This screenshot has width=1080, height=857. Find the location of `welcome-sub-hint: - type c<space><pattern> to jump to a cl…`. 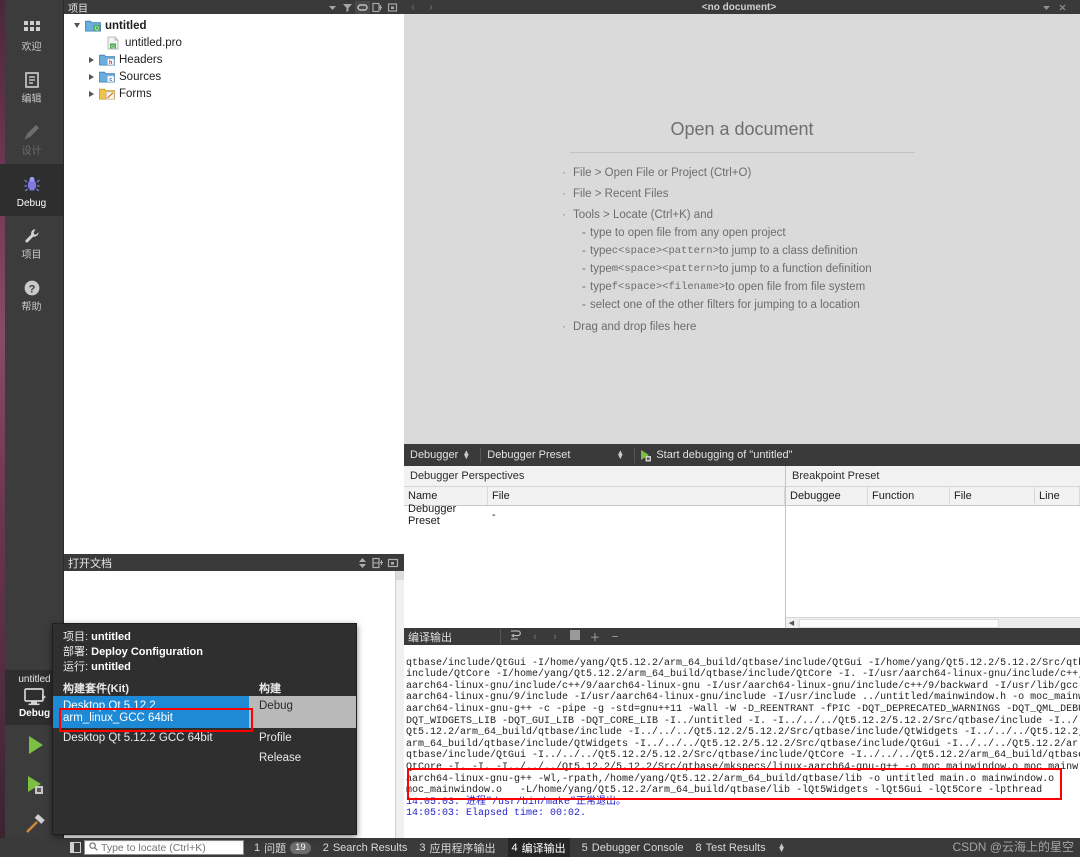

welcome-sub-hint: - type c<space><pattern> to jump to a cl… is located at coordinates (752, 251).